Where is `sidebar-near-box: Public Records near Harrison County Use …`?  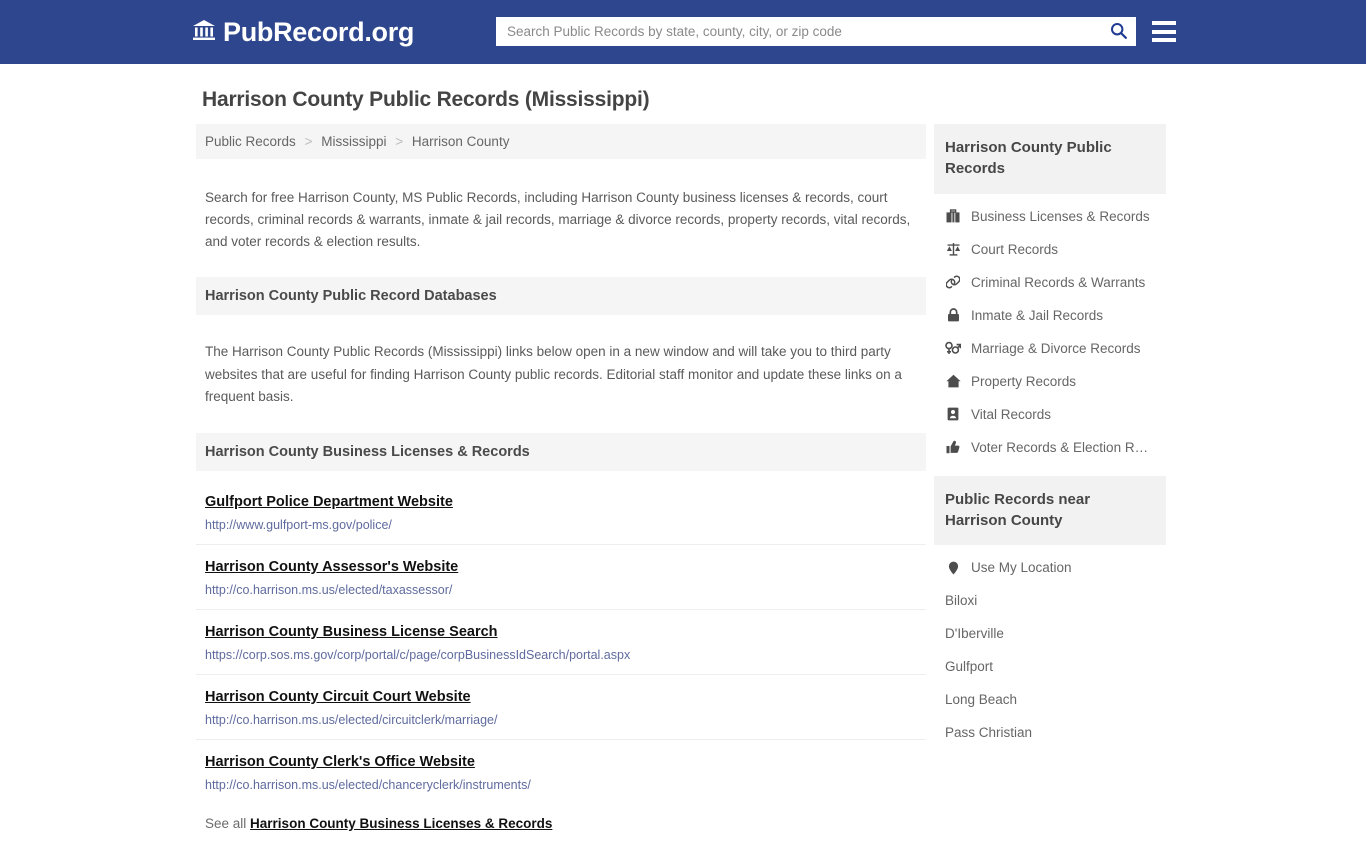
sidebar-near-box: Public Records near Harrison County Use … is located at coordinates (1050, 614).